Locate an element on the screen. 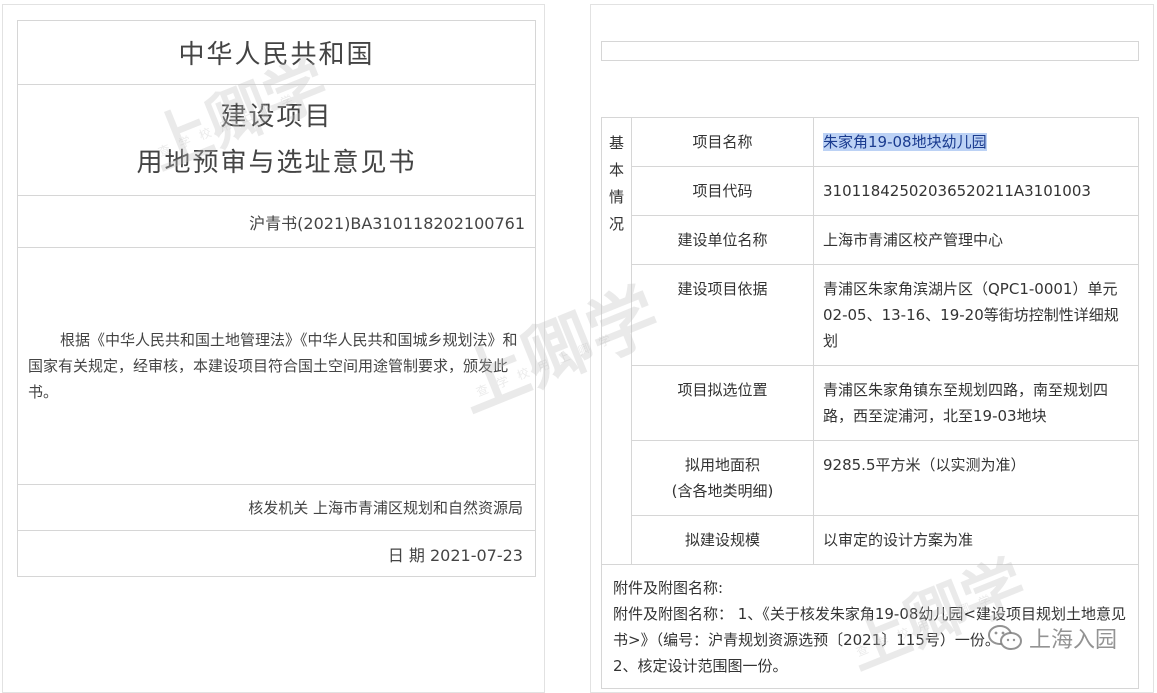  selected-text-highlight: 朱家角19-08地块幼儿园 is located at coordinates (905, 142).